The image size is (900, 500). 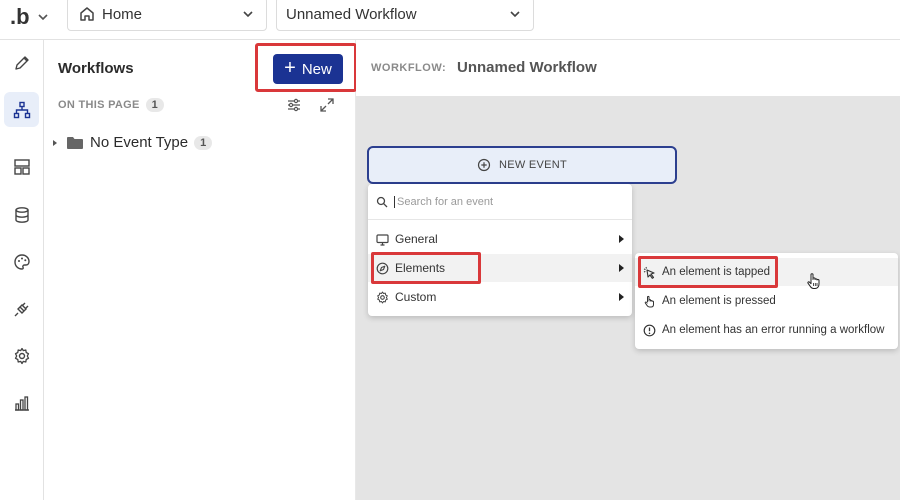 I want to click on data-layout-tab, so click(x=21, y=166).